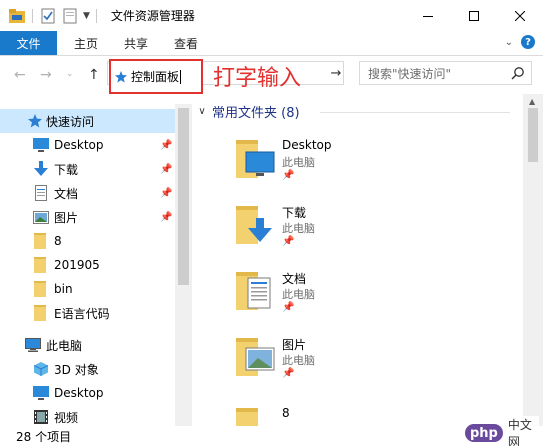 The height and width of the screenshot is (446, 543). I want to click on new-folder-icon, so click(70, 16).